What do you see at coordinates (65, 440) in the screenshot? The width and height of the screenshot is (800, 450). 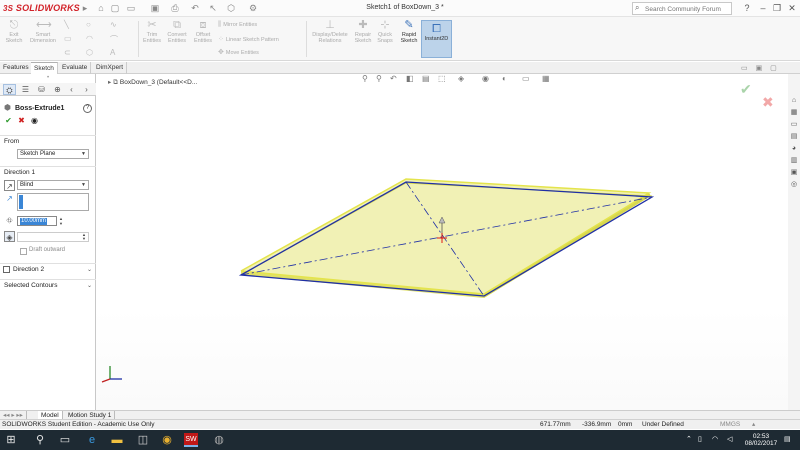 I see `task-view-icon: ▭` at bounding box center [65, 440].